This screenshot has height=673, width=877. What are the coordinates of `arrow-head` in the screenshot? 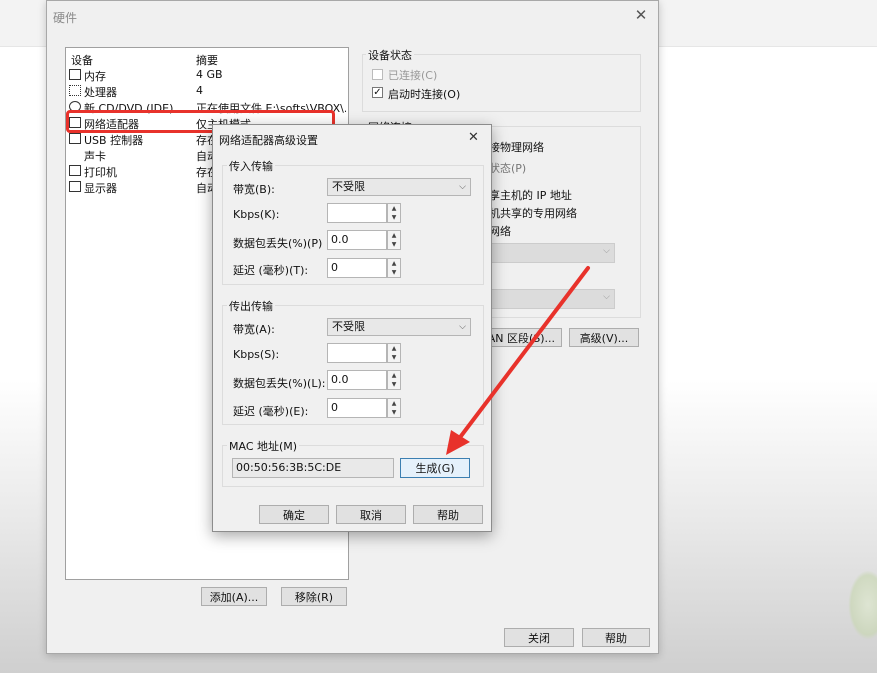 It's located at (458, 442).